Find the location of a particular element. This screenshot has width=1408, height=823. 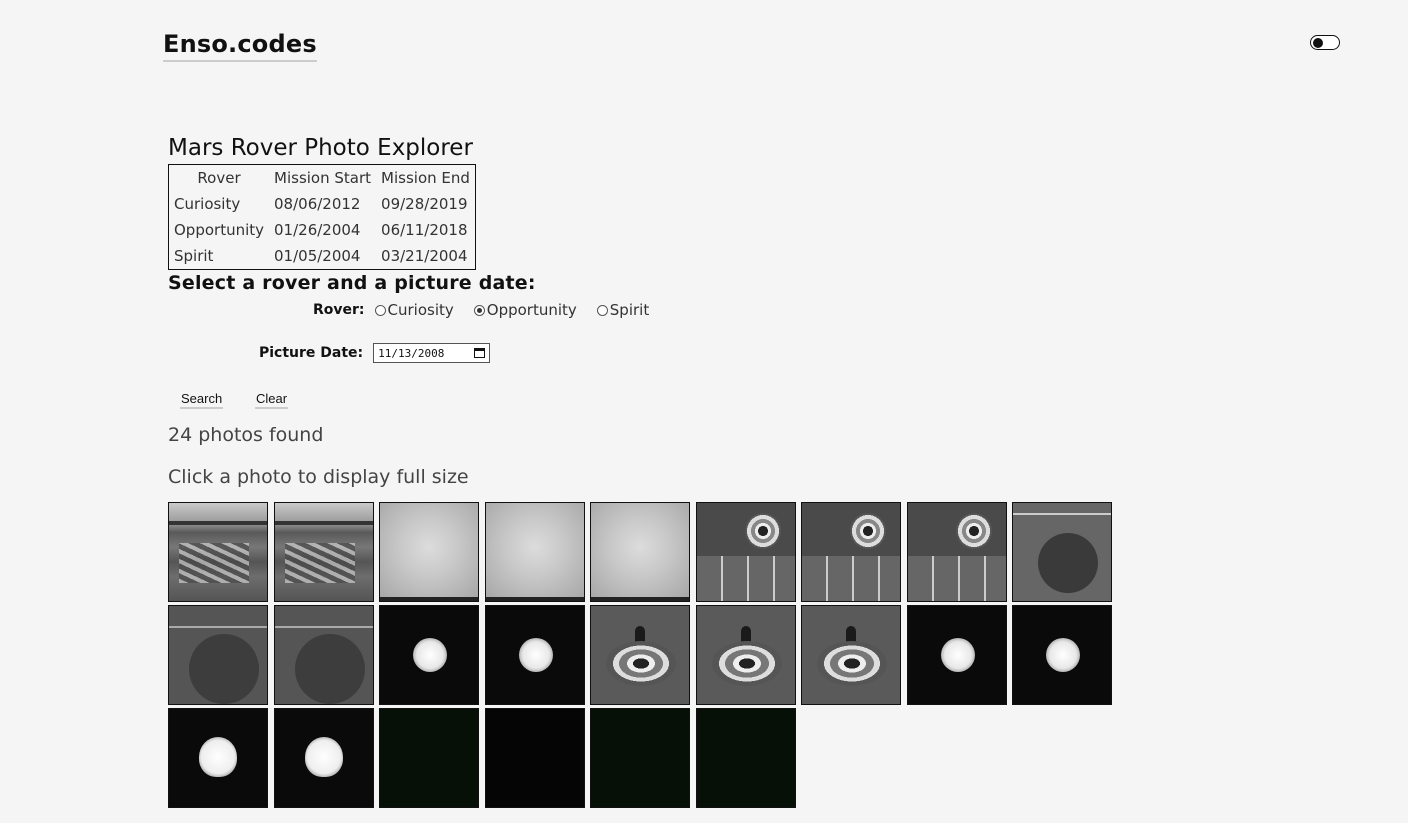

column-header: Rover is located at coordinates (219, 178).